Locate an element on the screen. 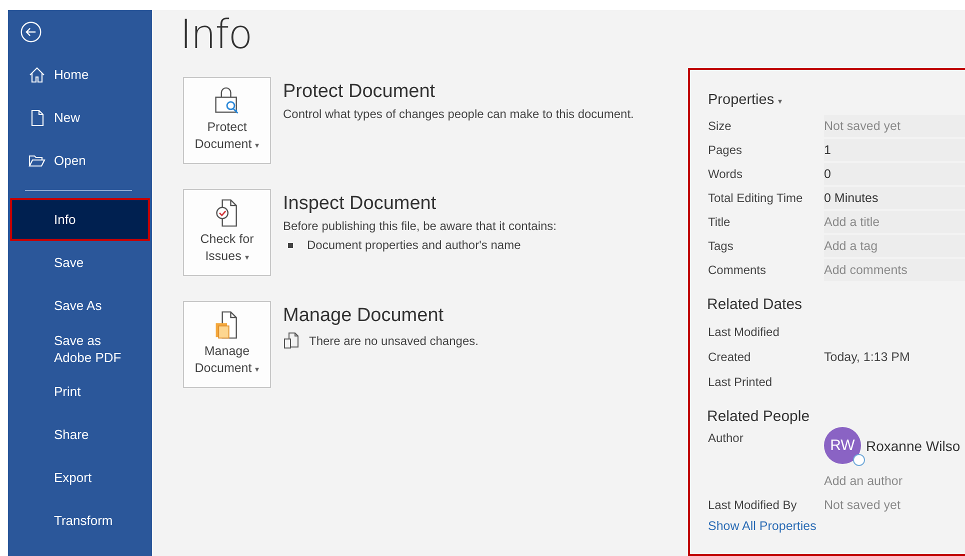  property-label: Words is located at coordinates (726, 174).